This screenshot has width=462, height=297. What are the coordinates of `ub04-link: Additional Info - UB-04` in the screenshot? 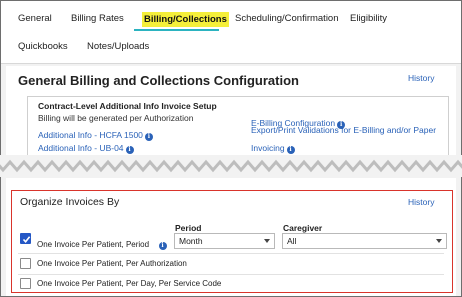 It's located at (81, 148).